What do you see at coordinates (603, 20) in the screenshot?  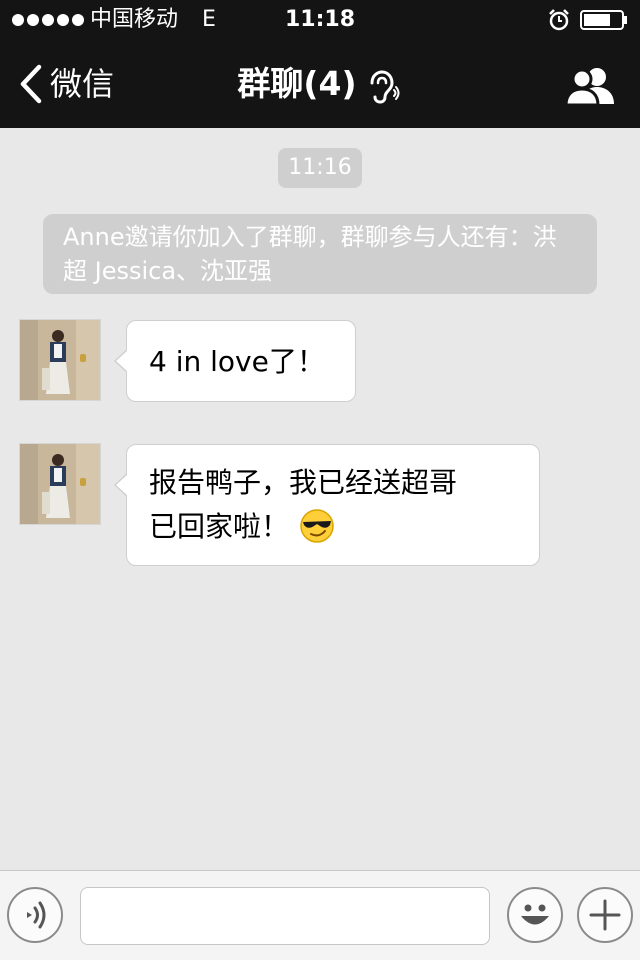 I see `battery-icon` at bounding box center [603, 20].